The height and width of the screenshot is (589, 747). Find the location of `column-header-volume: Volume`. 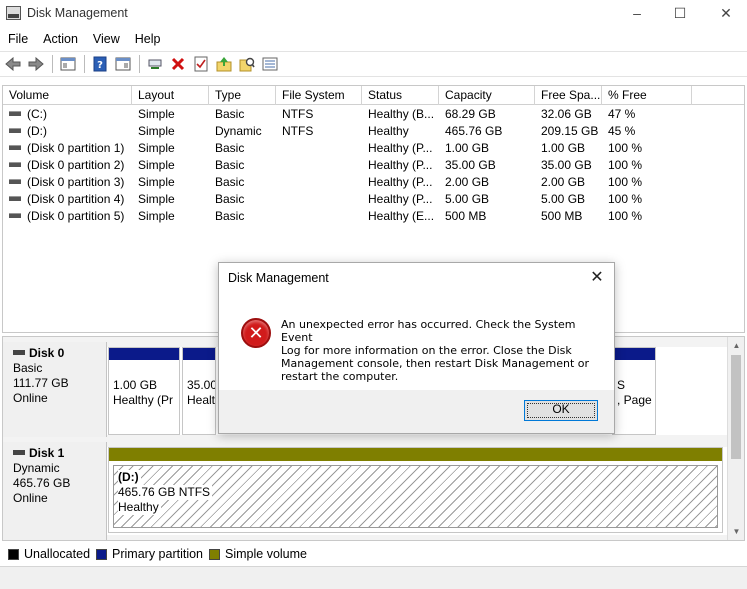

column-header-volume: Volume is located at coordinates (67, 95).